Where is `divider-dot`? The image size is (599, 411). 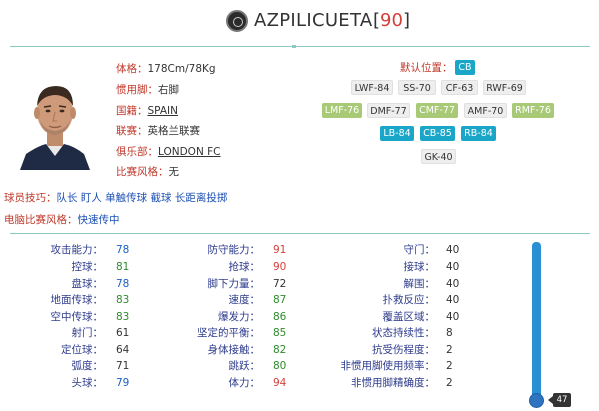 divider-dot is located at coordinates (294, 46).